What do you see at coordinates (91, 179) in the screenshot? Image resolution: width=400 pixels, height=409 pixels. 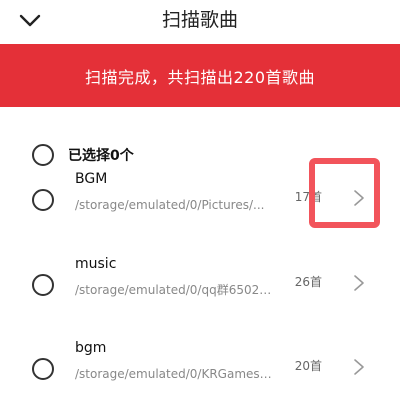 I see `folder-name: BGM` at bounding box center [91, 179].